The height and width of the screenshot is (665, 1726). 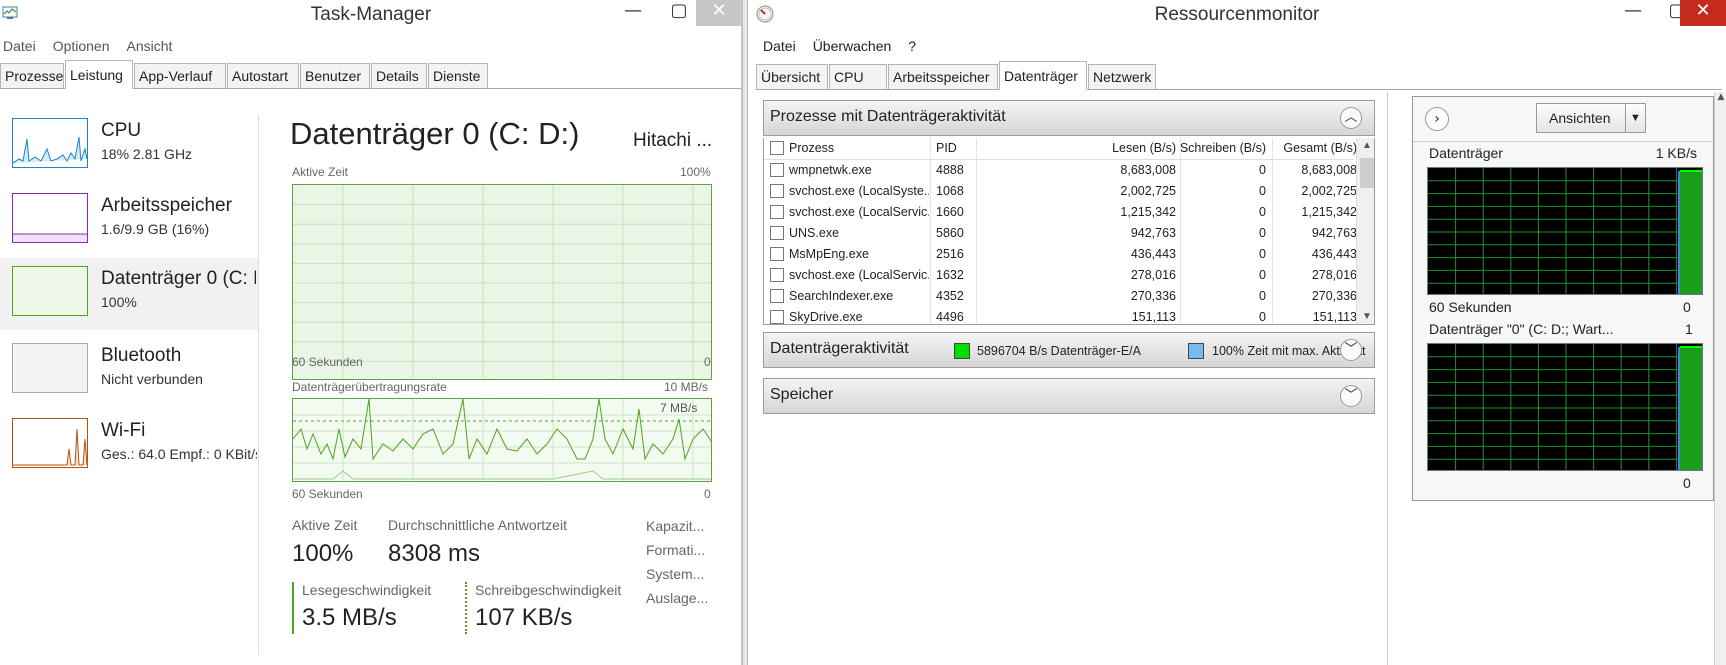 What do you see at coordinates (1069, 118) in the screenshot?
I see `panel-header-processes: Prozesse mit Datenträgeraktivität ︿` at bounding box center [1069, 118].